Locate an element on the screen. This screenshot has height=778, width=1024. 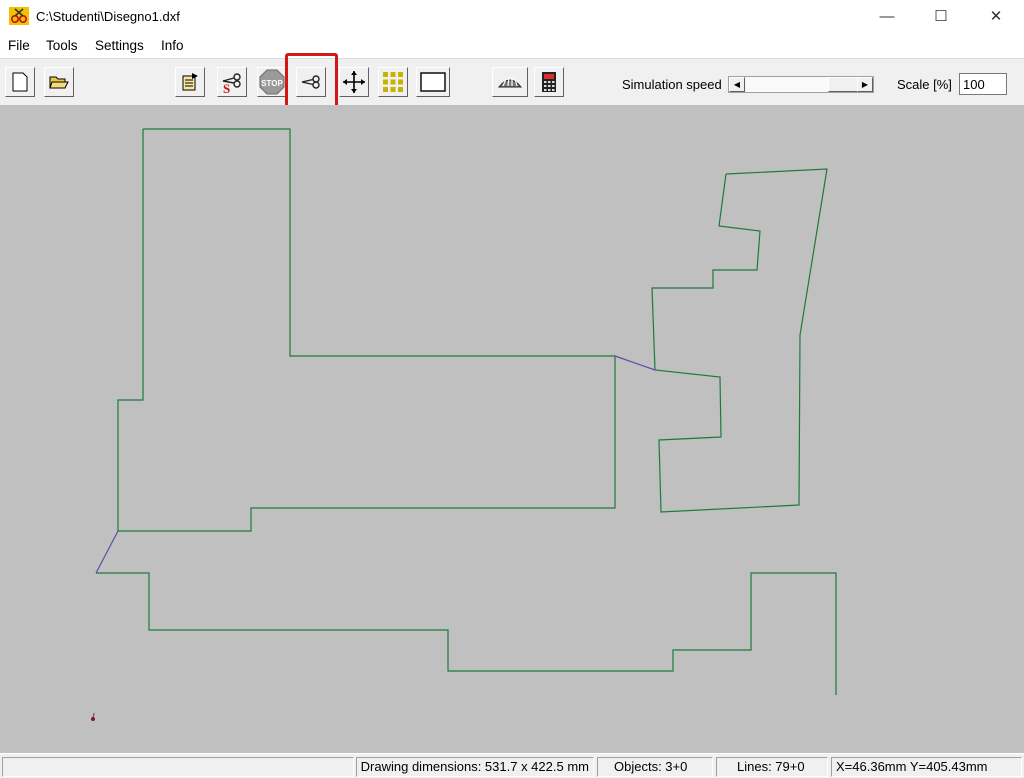
rectangle-icon is located at coordinates (433, 82).